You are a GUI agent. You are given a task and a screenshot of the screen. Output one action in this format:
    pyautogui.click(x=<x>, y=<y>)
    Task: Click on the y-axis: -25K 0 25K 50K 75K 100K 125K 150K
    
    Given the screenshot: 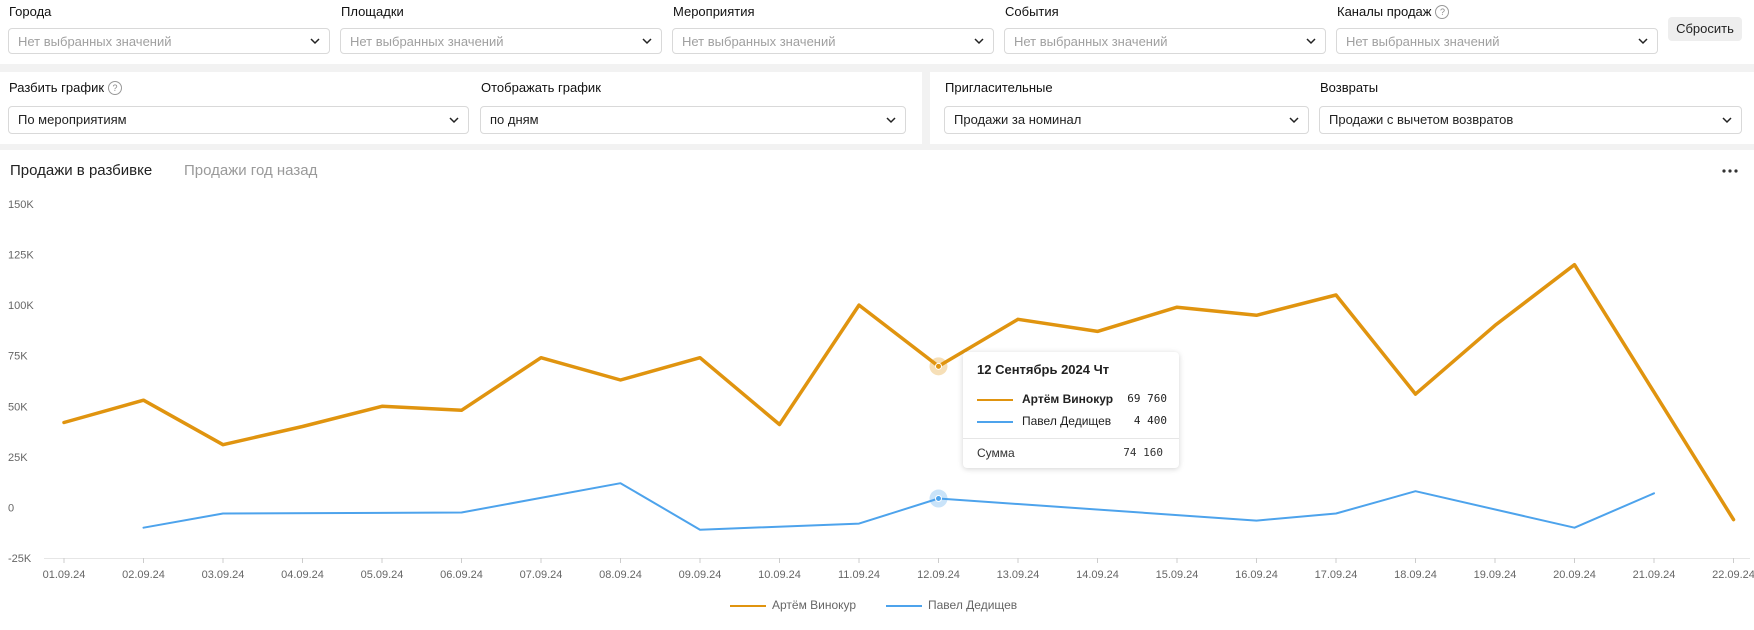 What is the action you would take?
    pyautogui.click(x=21, y=382)
    